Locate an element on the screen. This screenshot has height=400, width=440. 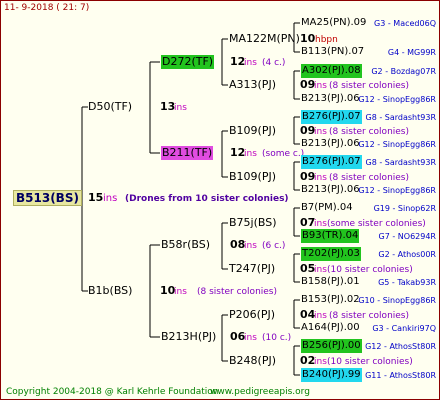
website-link: www.pedigreeapis.org is located at coordinates (260, 392).